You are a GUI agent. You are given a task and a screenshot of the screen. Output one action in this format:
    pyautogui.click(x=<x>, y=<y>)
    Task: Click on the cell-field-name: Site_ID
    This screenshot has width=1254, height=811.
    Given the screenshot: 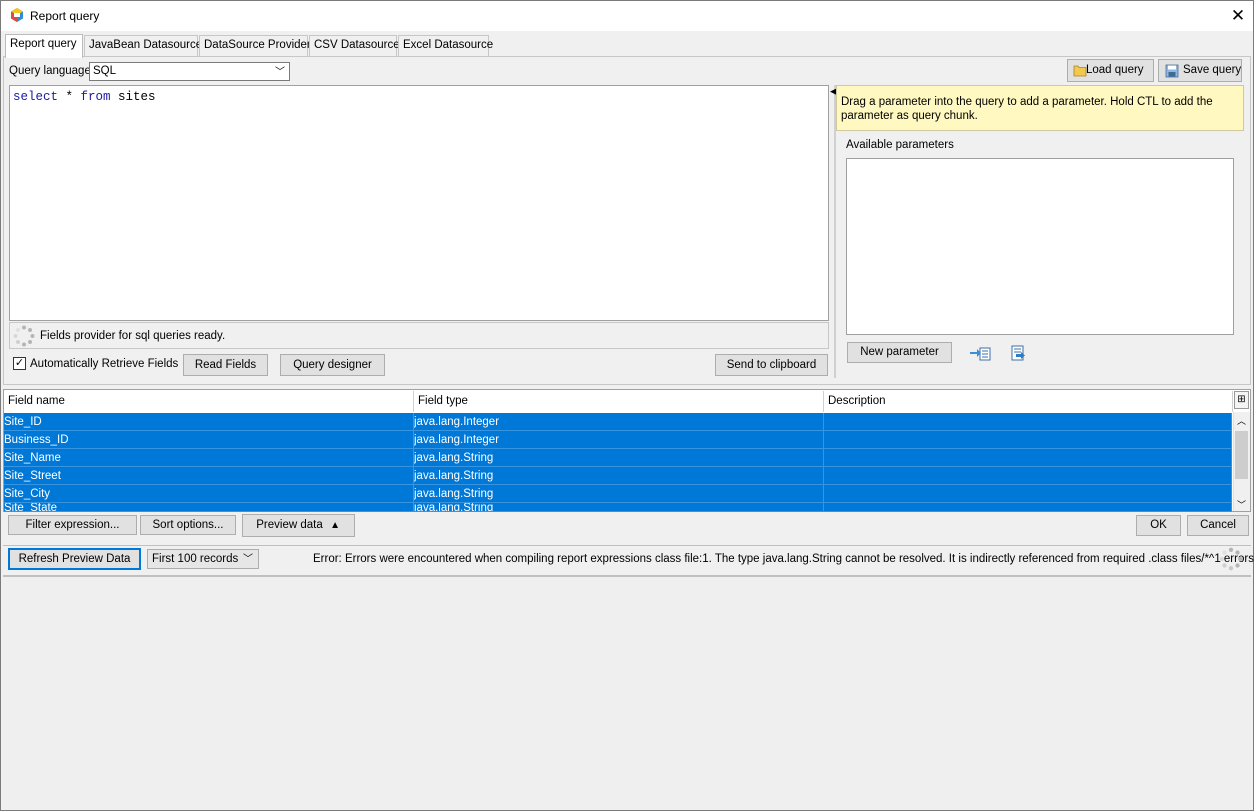 What is the action you would take?
    pyautogui.click(x=209, y=422)
    